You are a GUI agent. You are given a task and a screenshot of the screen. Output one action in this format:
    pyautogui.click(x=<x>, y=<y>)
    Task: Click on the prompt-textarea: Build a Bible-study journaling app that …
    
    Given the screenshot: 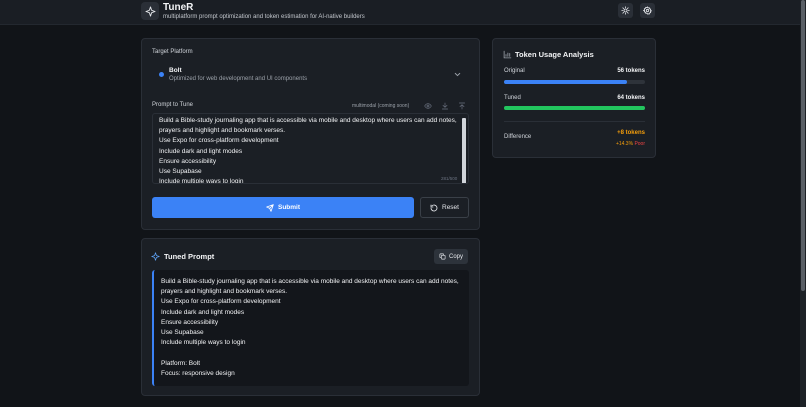 What is the action you would take?
    pyautogui.click(x=310, y=148)
    